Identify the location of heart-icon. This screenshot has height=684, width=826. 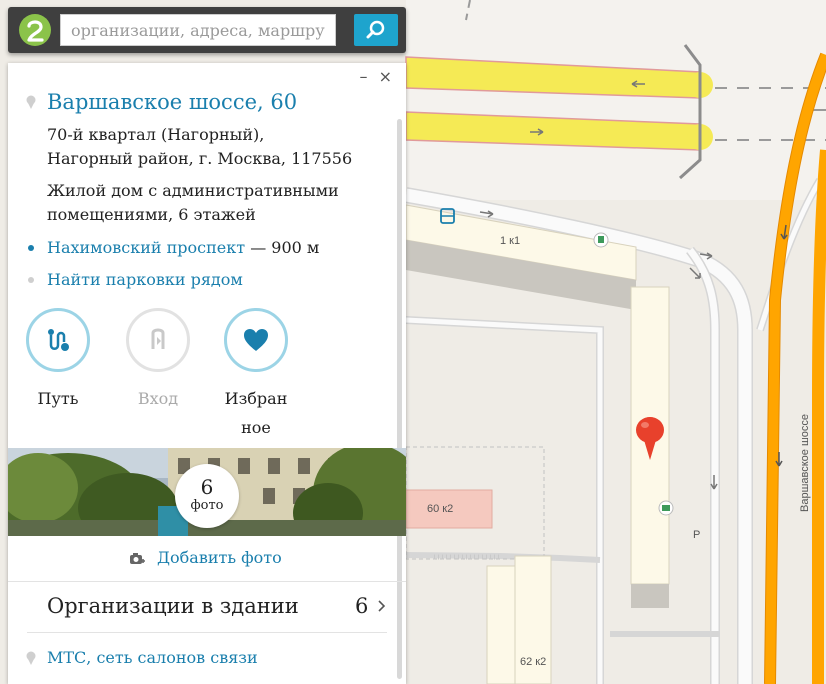
(256, 340).